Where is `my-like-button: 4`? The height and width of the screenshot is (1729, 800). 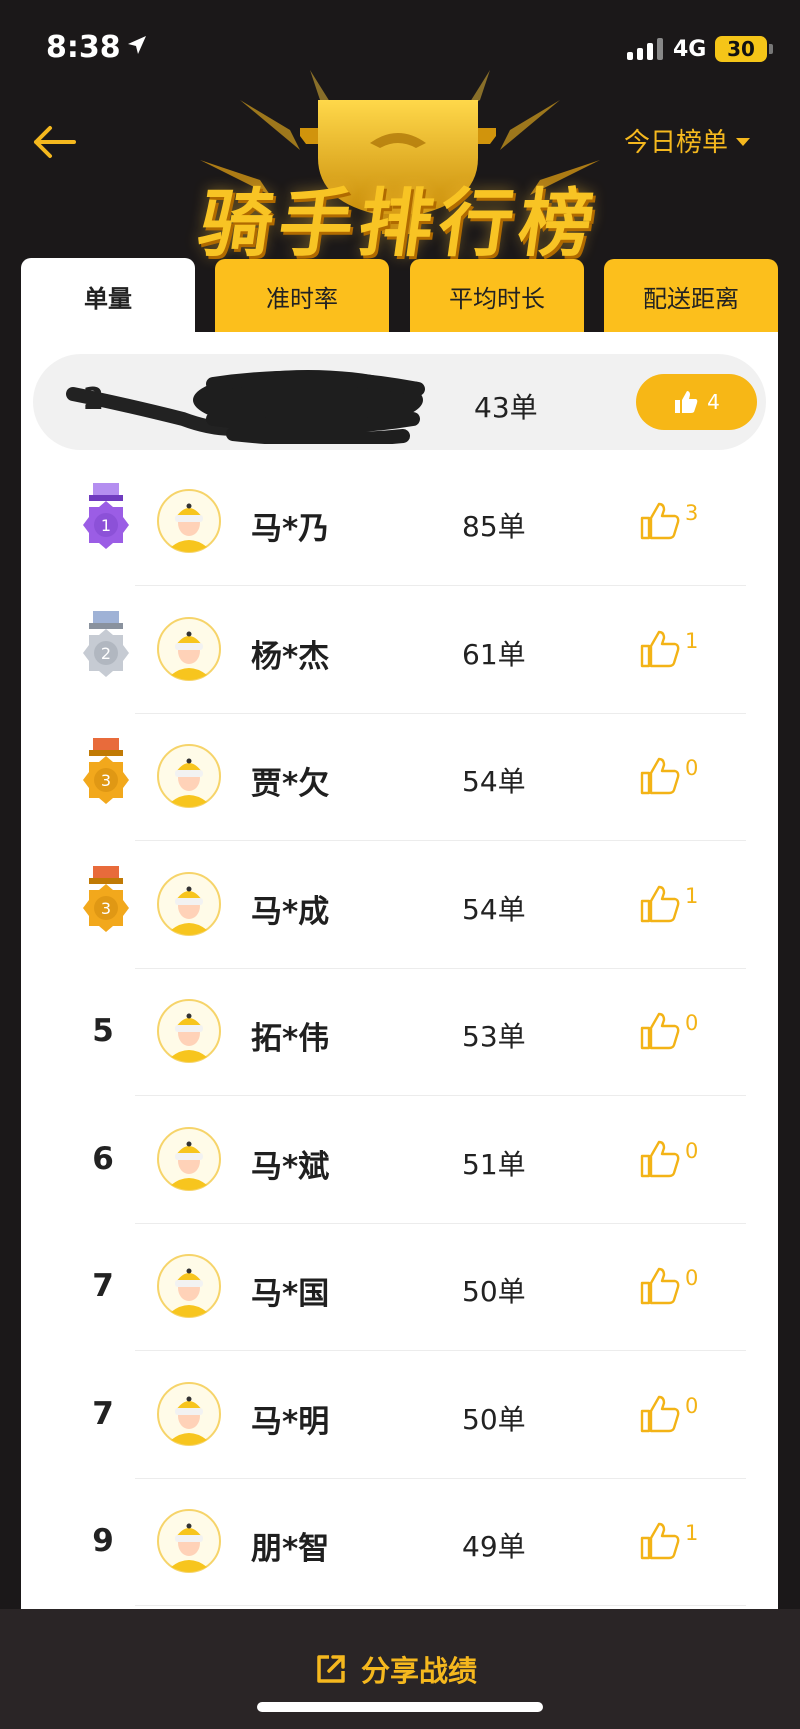 my-like-button: 4 is located at coordinates (696, 402).